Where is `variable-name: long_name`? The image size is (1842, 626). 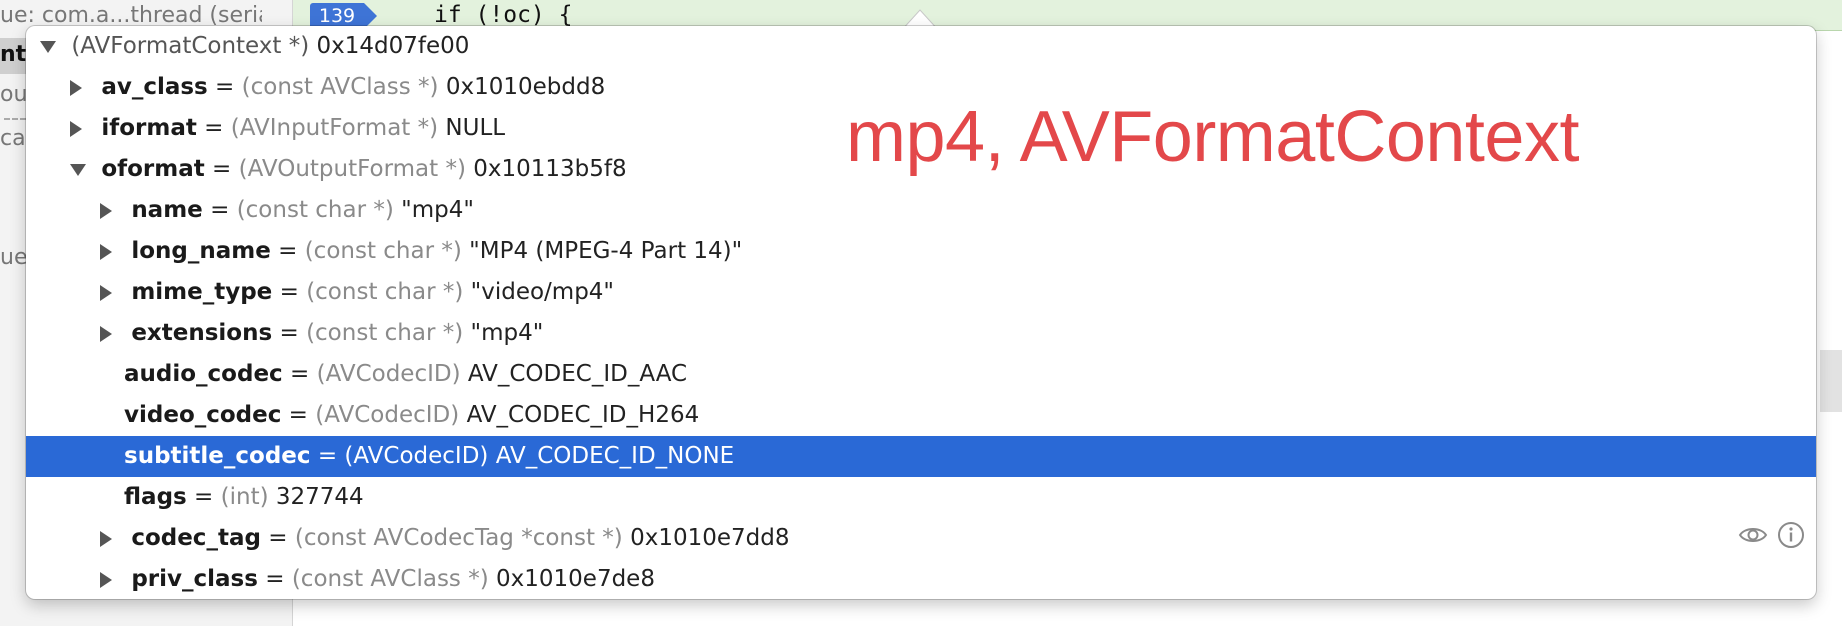
variable-name: long_name is located at coordinates (201, 251).